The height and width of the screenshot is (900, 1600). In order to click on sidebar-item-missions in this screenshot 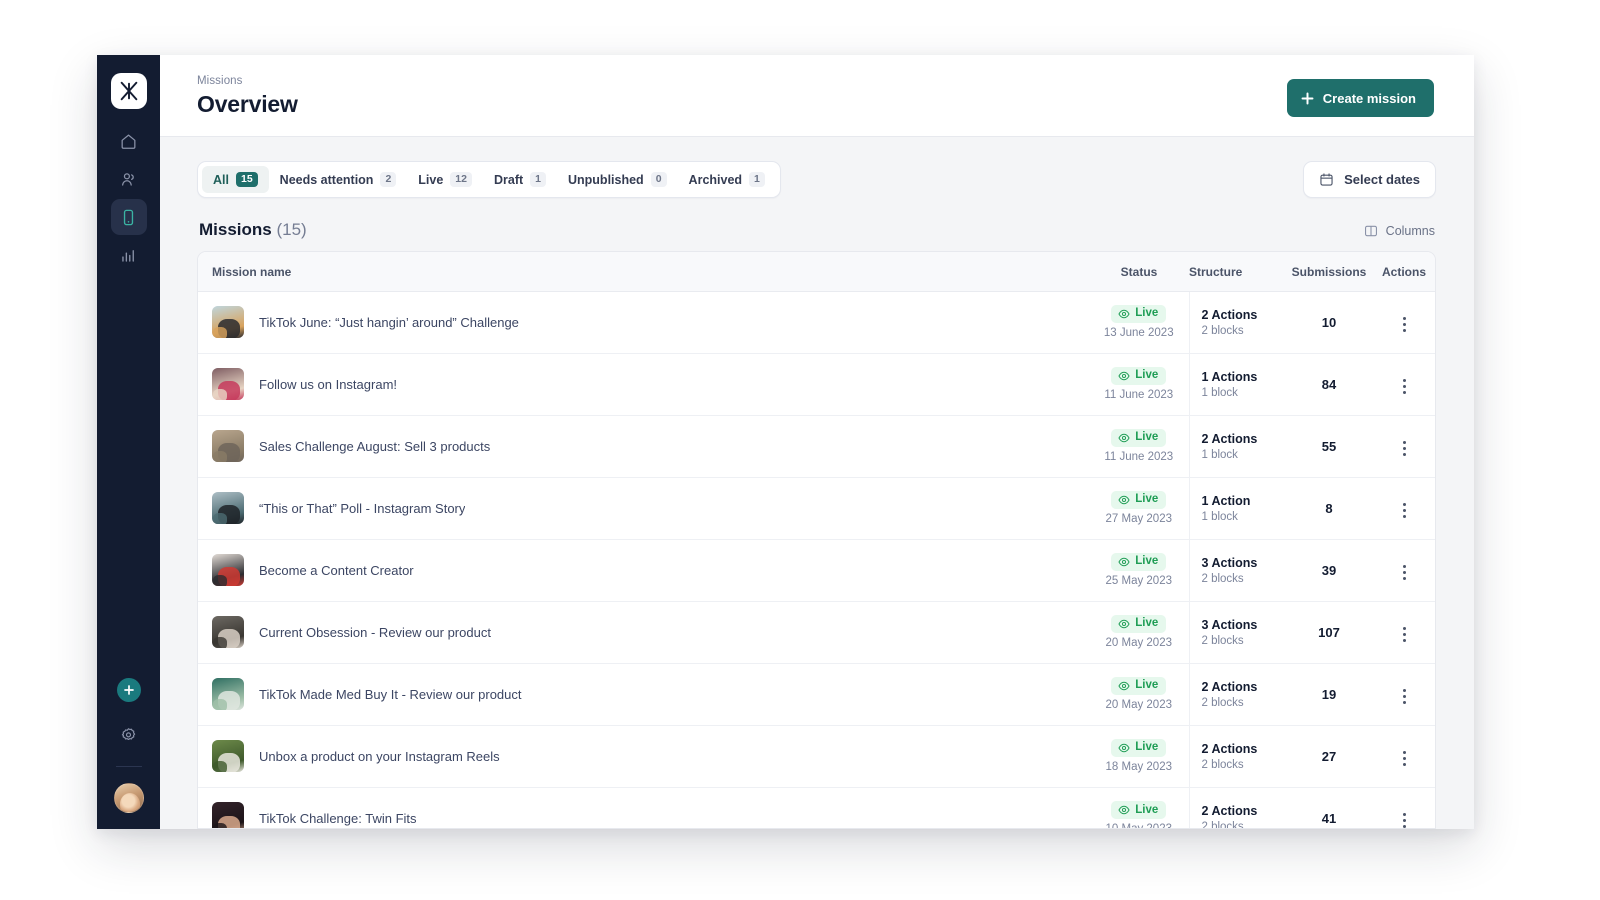, I will do `click(128, 217)`.